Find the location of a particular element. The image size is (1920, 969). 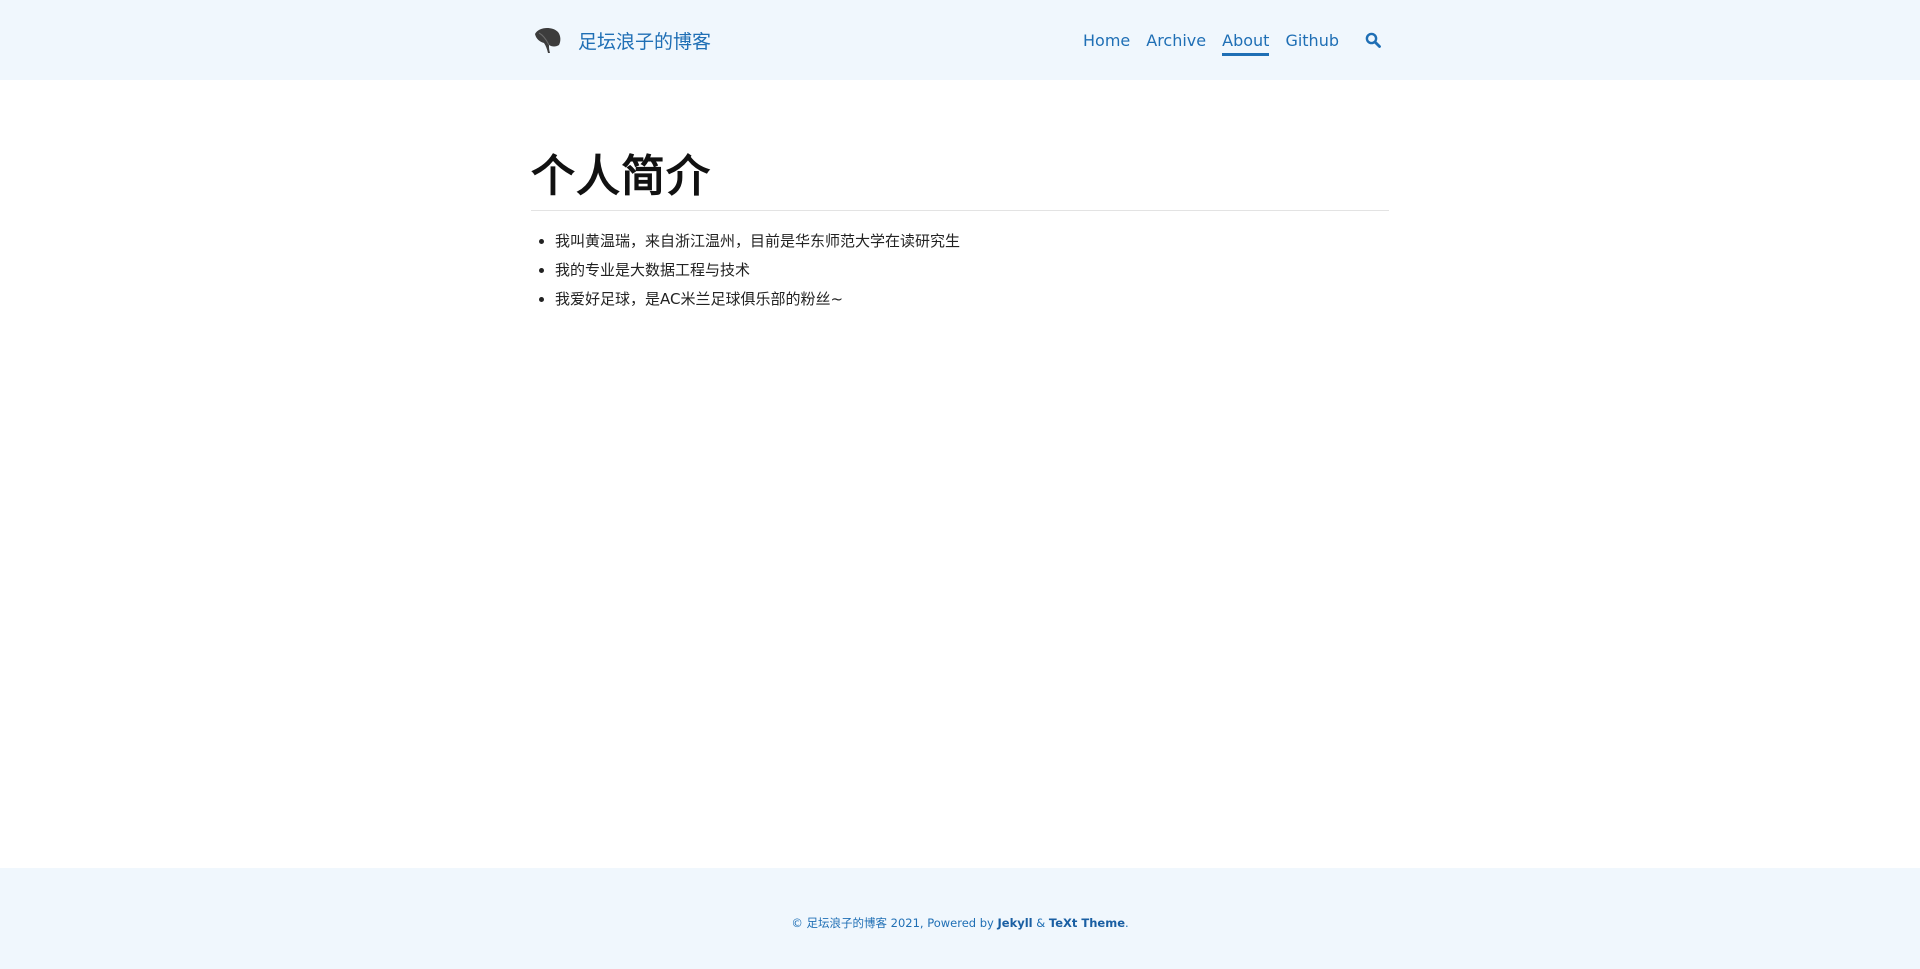

site-title: 足坛浪子的博客 is located at coordinates (645, 41).